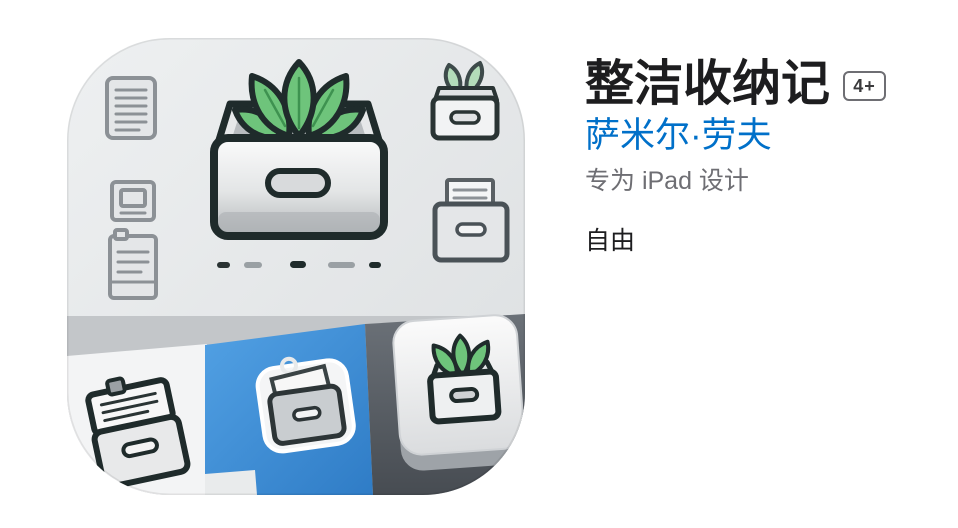 This screenshot has width=958, height=528. I want to click on age-rating-badge: 4+, so click(864, 86).